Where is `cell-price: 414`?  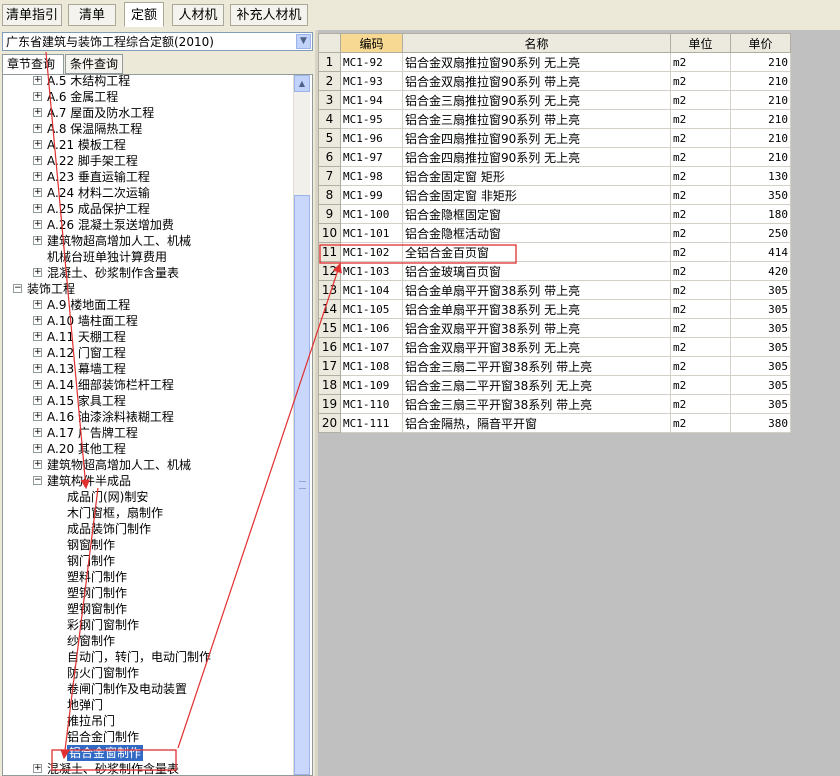 cell-price: 414 is located at coordinates (760, 252).